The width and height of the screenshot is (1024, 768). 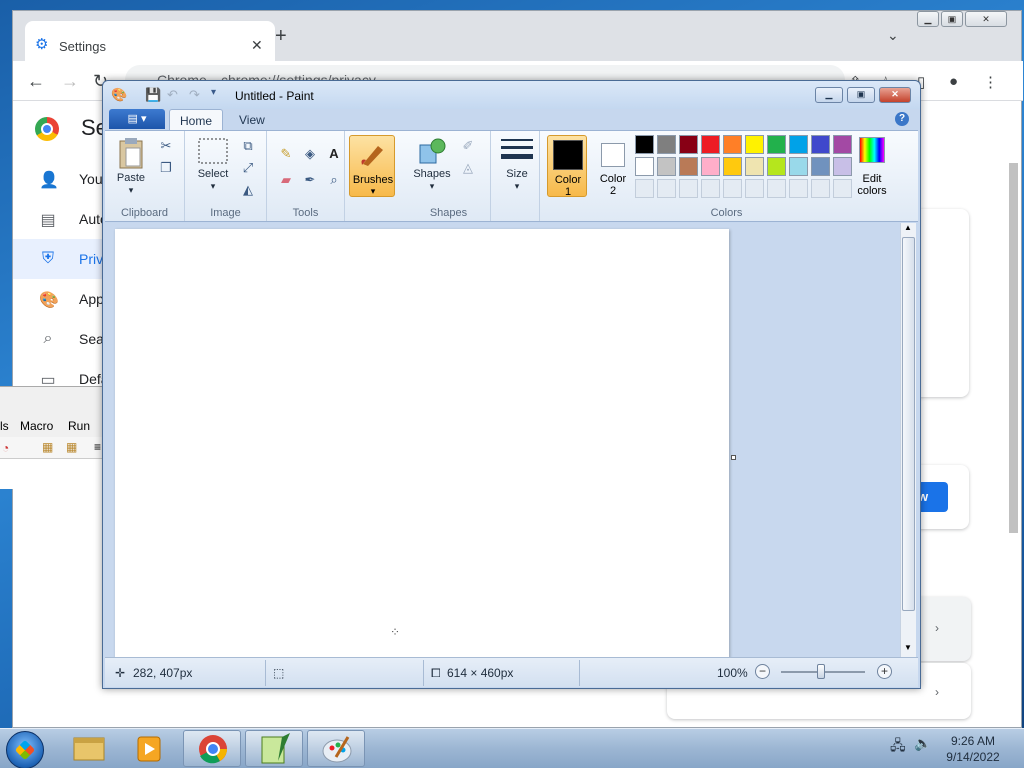 I want to click on fill-bucket-icon: ◈, so click(x=310, y=154).